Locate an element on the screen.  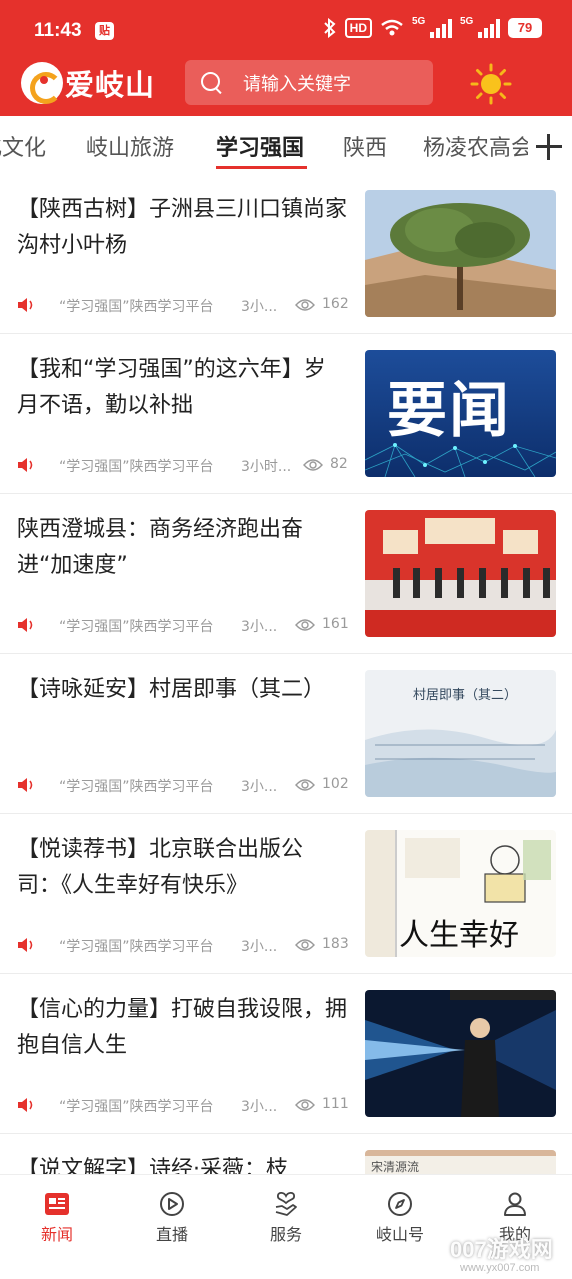
article-meta: “学习强国”陕西学习平台 3小... 162 is located at coordinates (184, 305).